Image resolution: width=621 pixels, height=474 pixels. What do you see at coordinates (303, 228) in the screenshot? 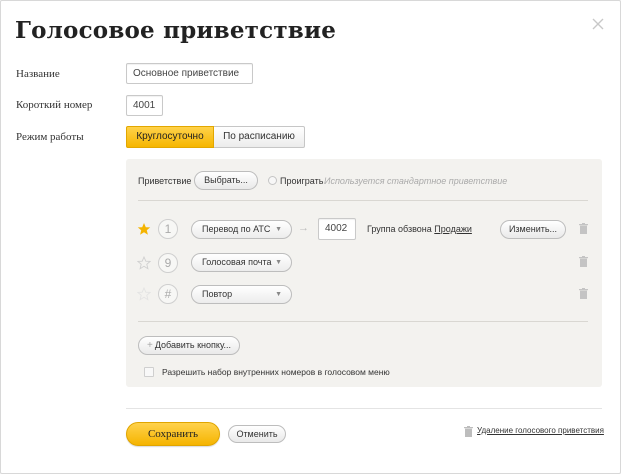
I see `arrow-right-icon: →` at bounding box center [303, 228].